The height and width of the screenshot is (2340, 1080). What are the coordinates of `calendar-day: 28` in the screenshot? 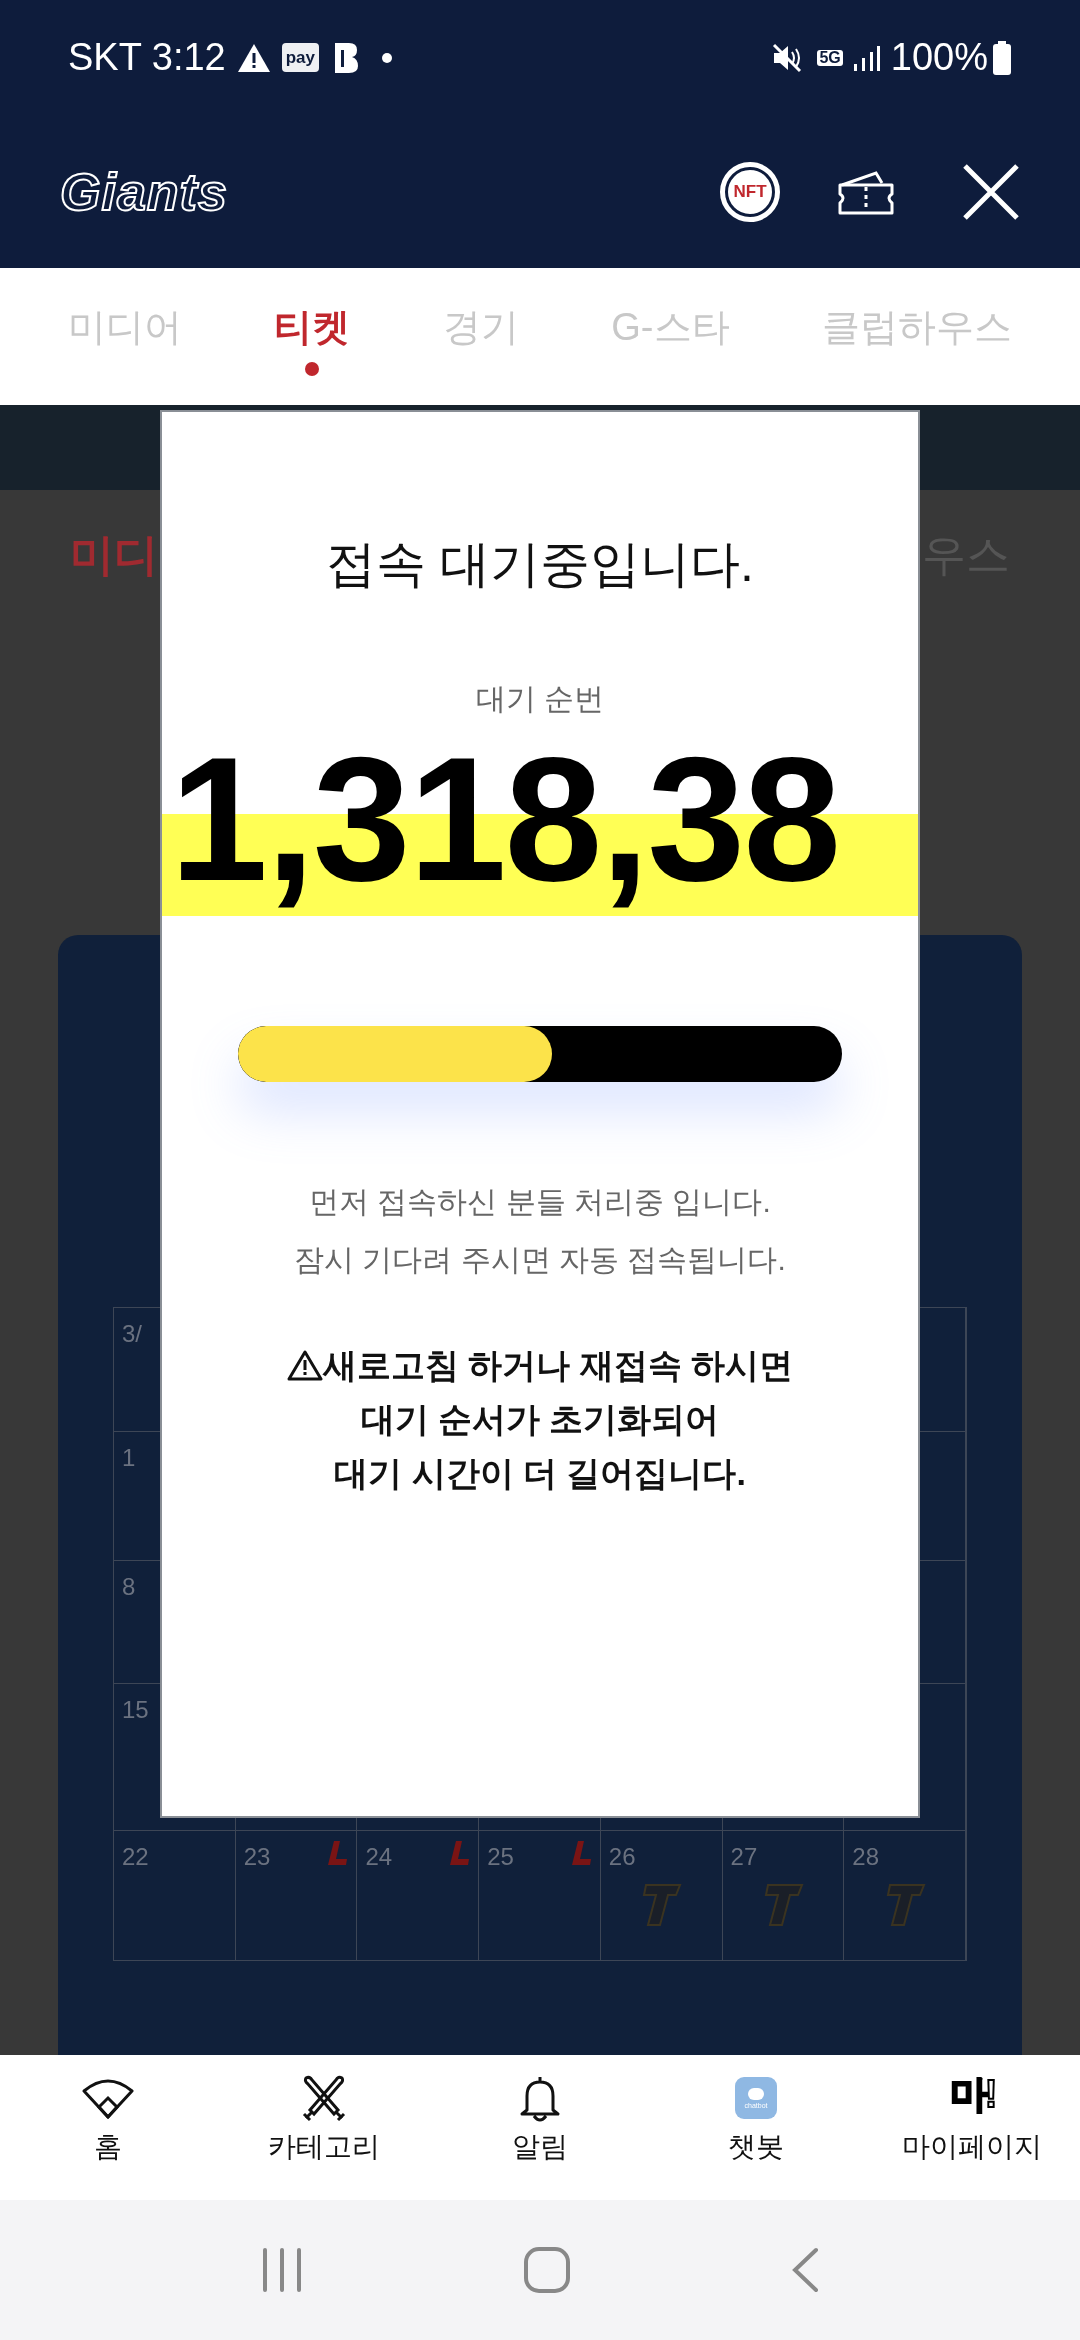 It's located at (865, 1857).